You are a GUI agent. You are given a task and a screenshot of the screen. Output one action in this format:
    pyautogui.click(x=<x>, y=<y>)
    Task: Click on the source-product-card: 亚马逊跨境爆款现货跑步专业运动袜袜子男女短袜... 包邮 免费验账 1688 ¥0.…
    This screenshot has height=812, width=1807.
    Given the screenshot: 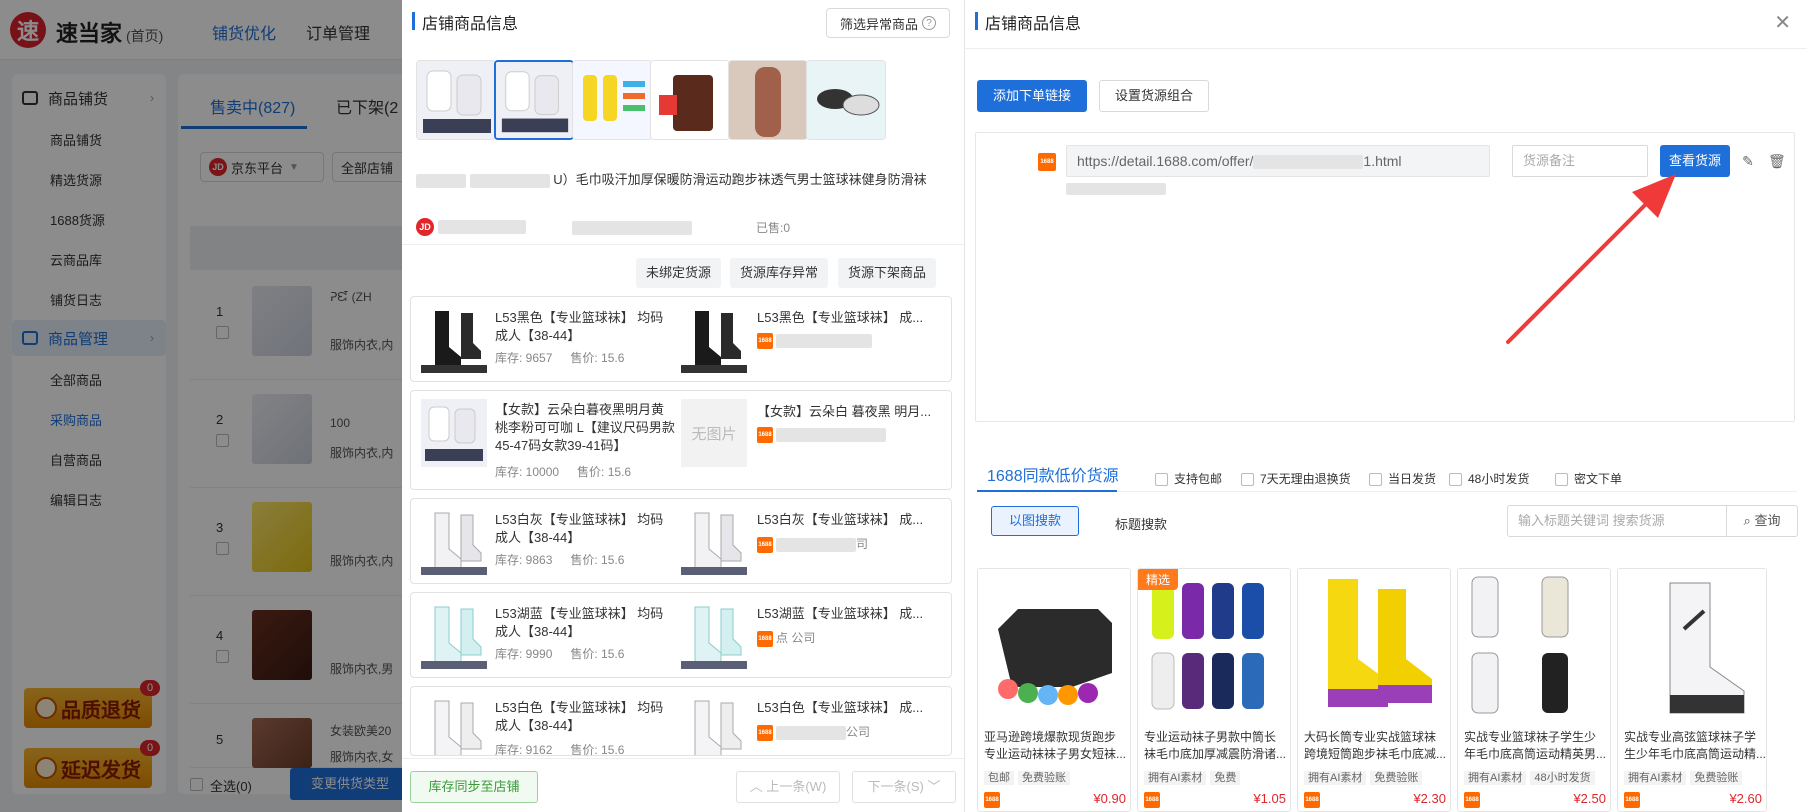 What is the action you would take?
    pyautogui.click(x=1054, y=690)
    